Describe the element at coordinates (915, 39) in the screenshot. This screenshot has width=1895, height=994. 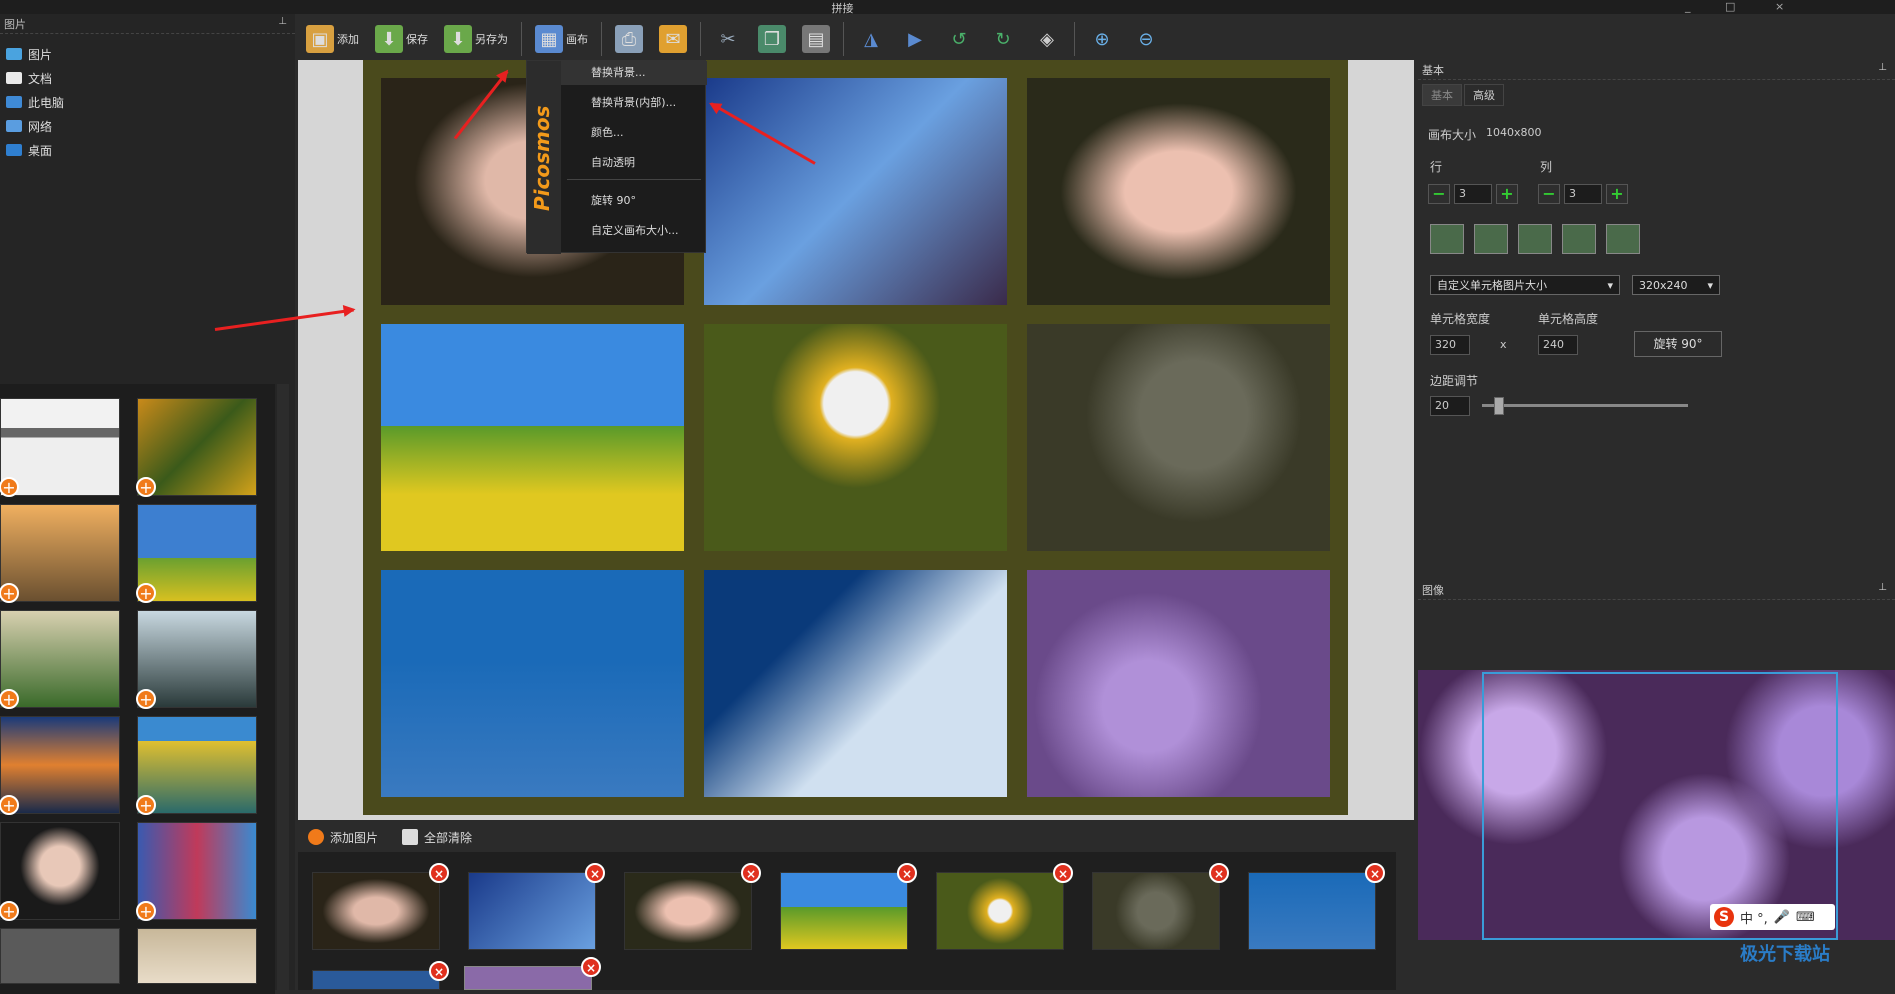
I see `flip-vertical-button: ▶` at that location.